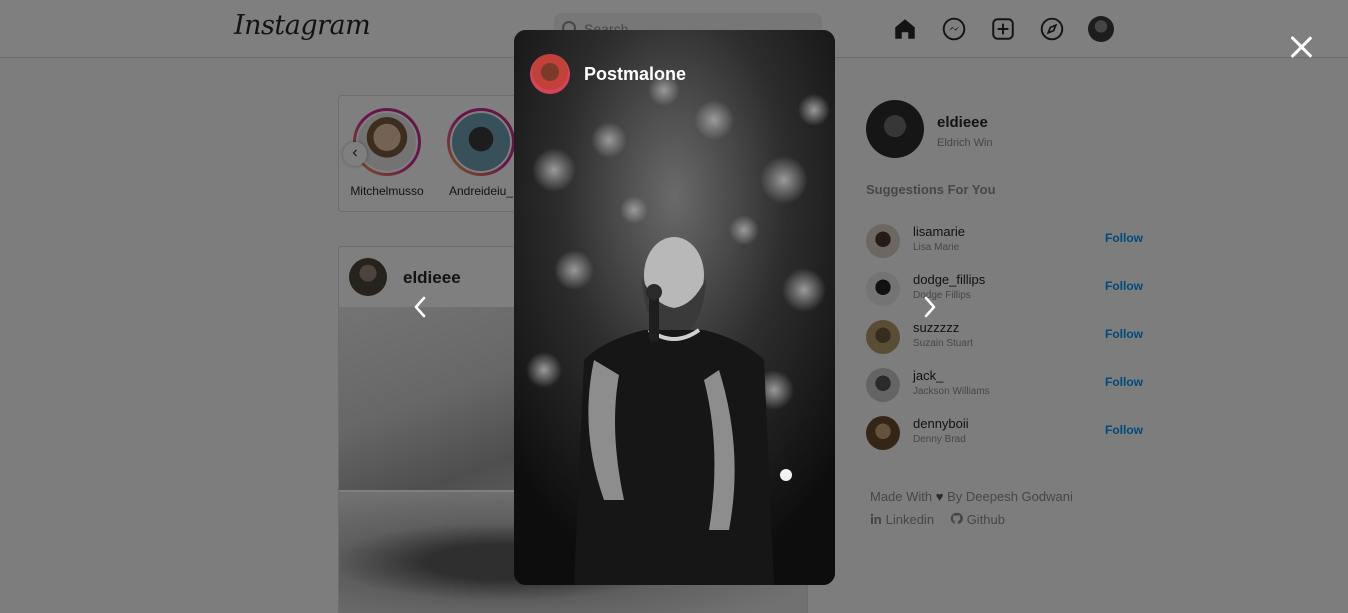 This screenshot has height=613, width=1348. I want to click on story-next-button, so click(930, 307).